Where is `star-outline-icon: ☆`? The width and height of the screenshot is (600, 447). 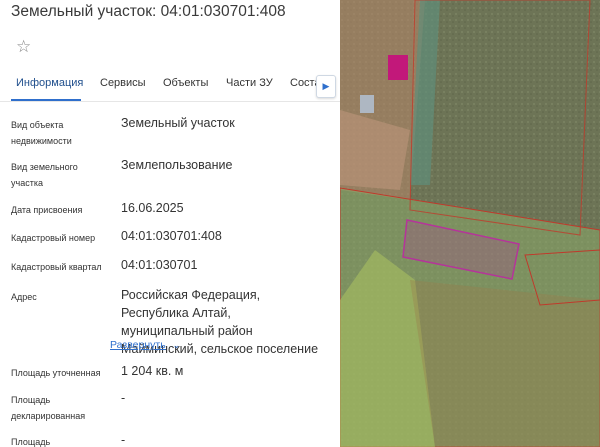 star-outline-icon: ☆ is located at coordinates (24, 46).